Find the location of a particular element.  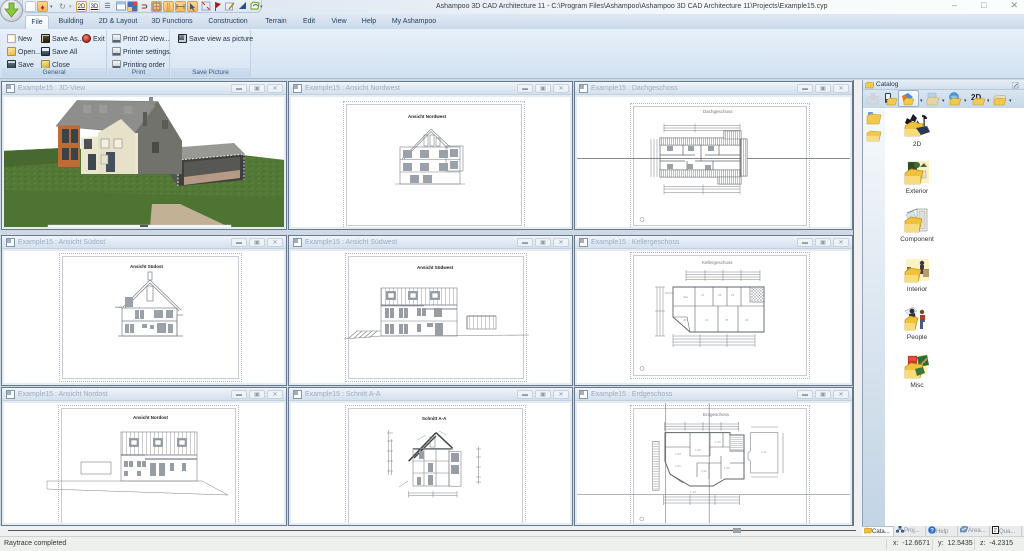

svg-text: 20a is located at coordinates (685, 297).